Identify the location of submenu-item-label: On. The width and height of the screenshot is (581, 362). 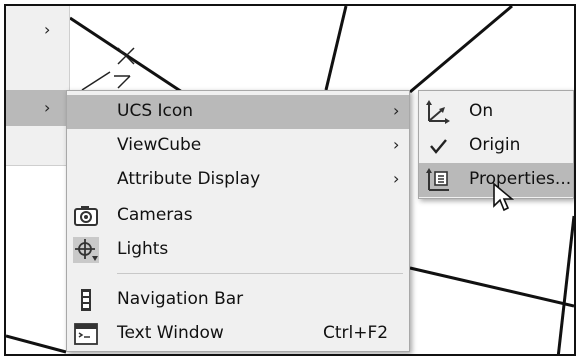
(481, 111).